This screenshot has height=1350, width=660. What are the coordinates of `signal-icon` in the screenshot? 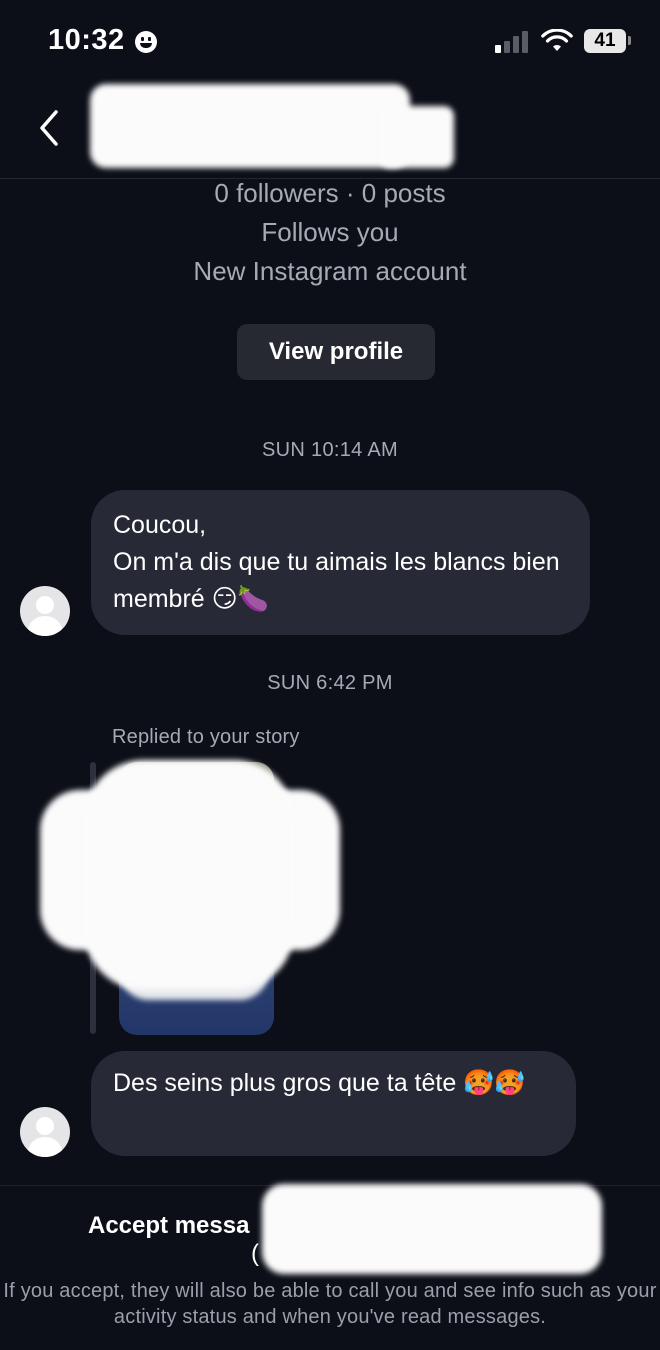 It's located at (513, 42).